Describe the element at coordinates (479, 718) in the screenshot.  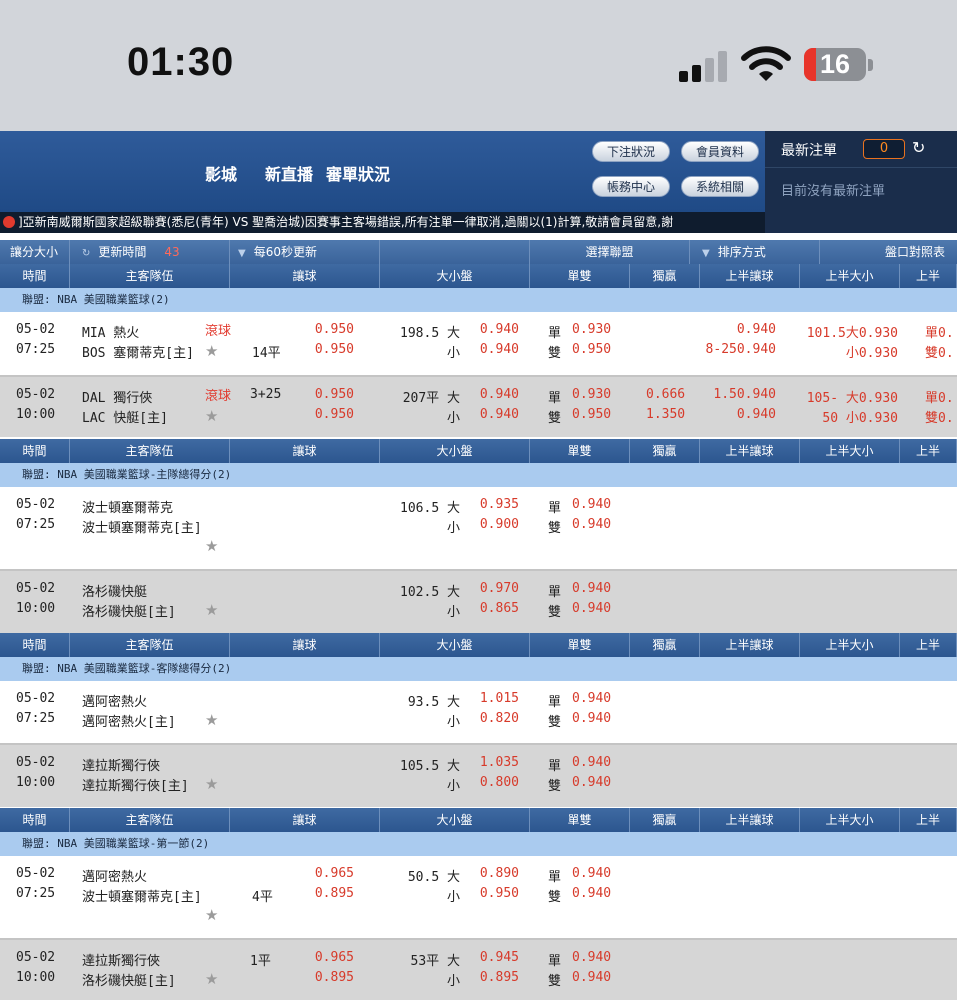
I see `under-odds: 0.820` at that location.